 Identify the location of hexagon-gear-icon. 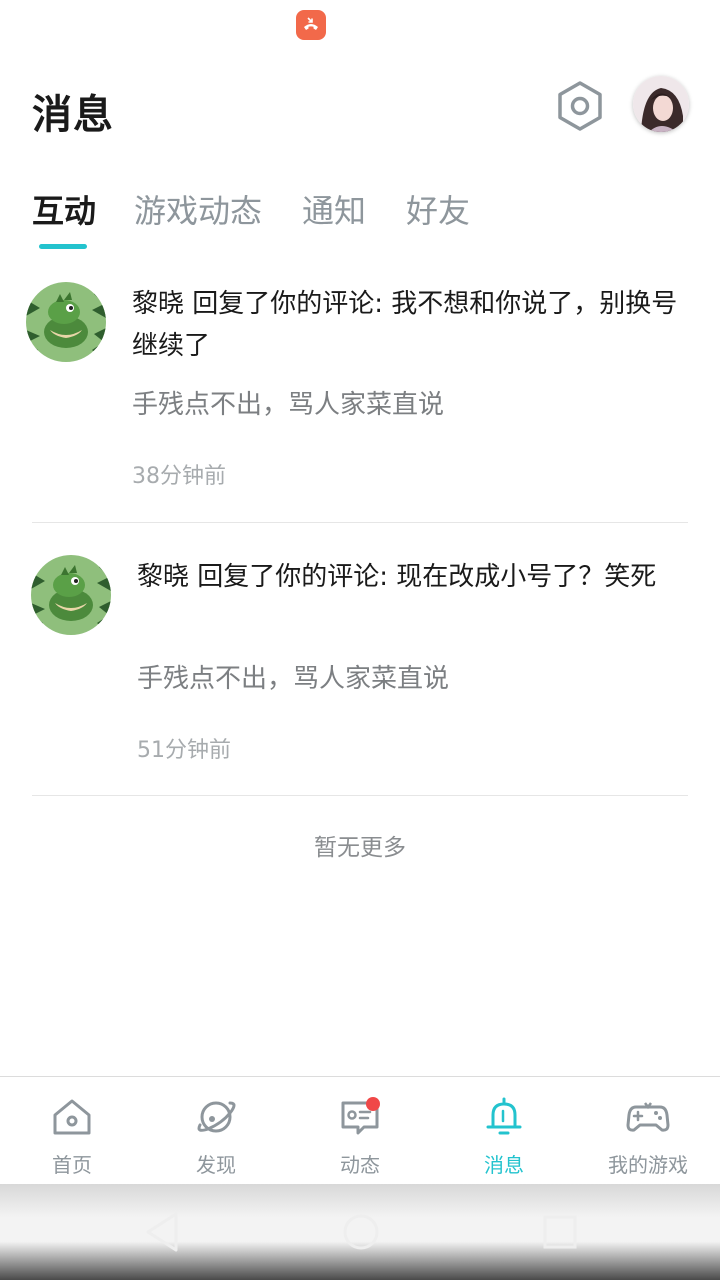
(580, 106).